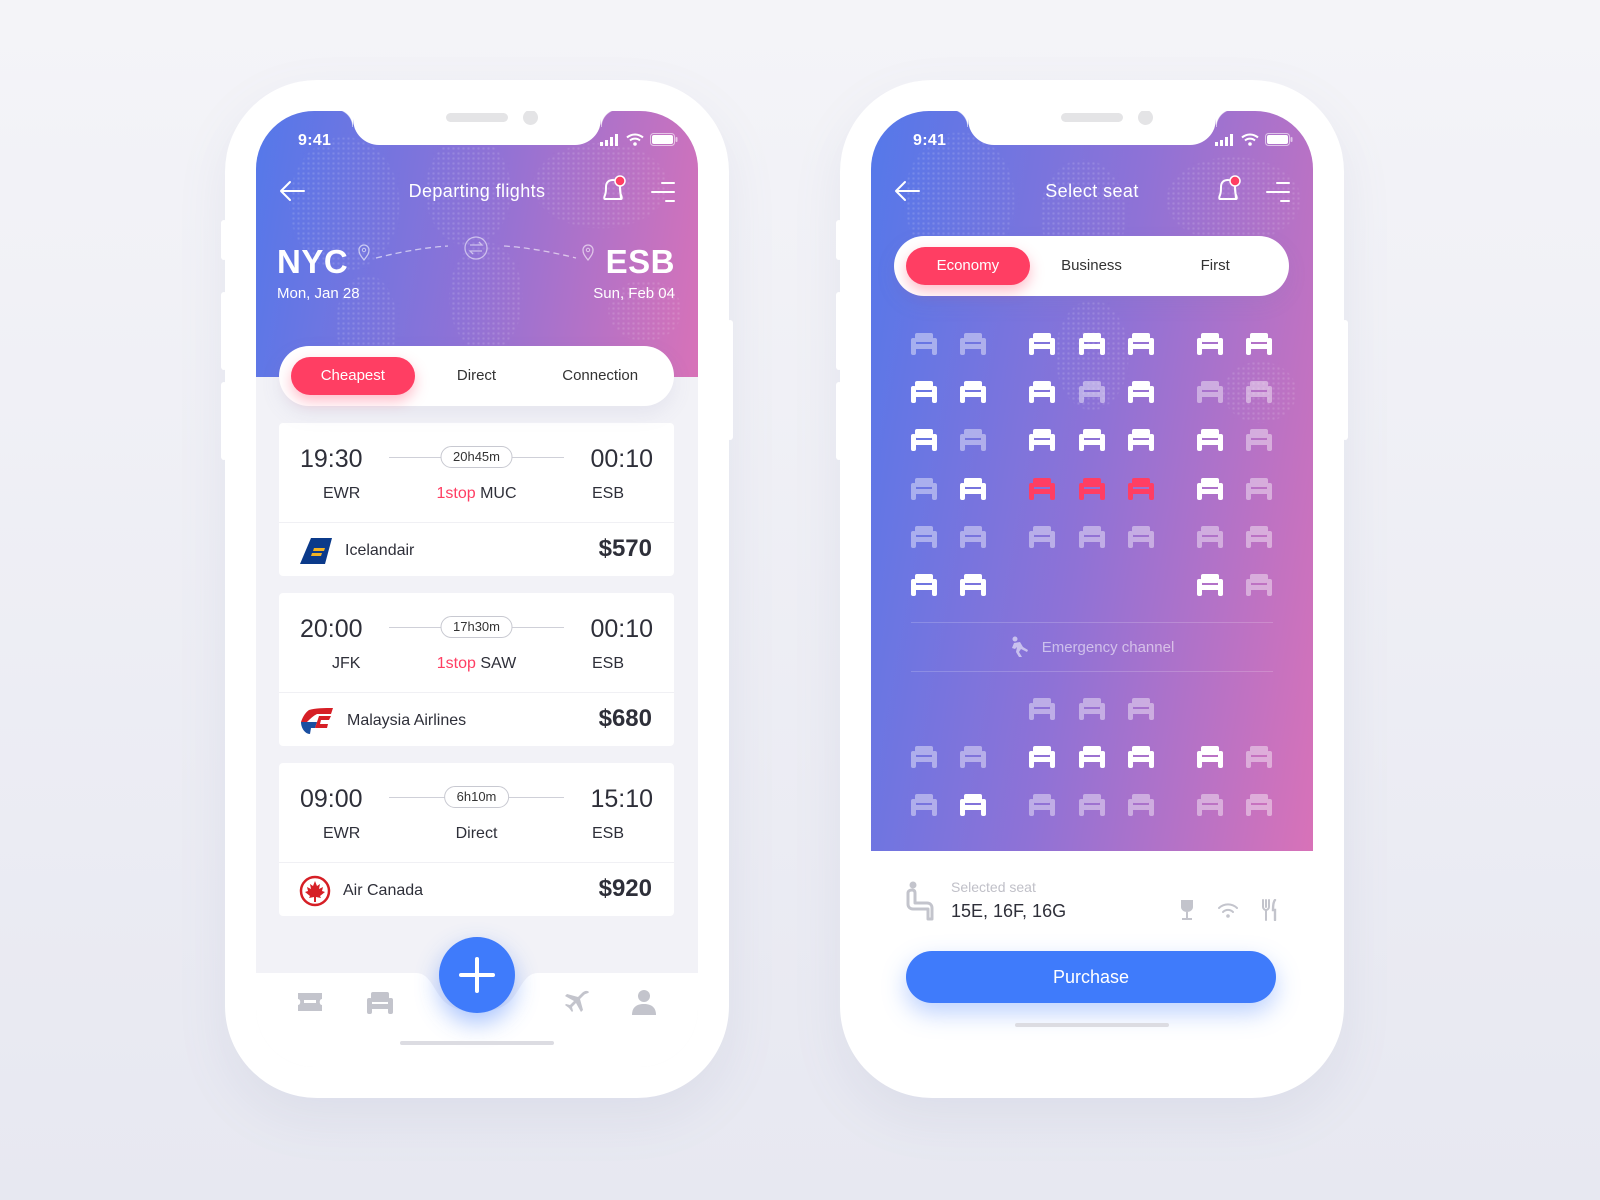  I want to click on tab-economy: Economy, so click(968, 266).